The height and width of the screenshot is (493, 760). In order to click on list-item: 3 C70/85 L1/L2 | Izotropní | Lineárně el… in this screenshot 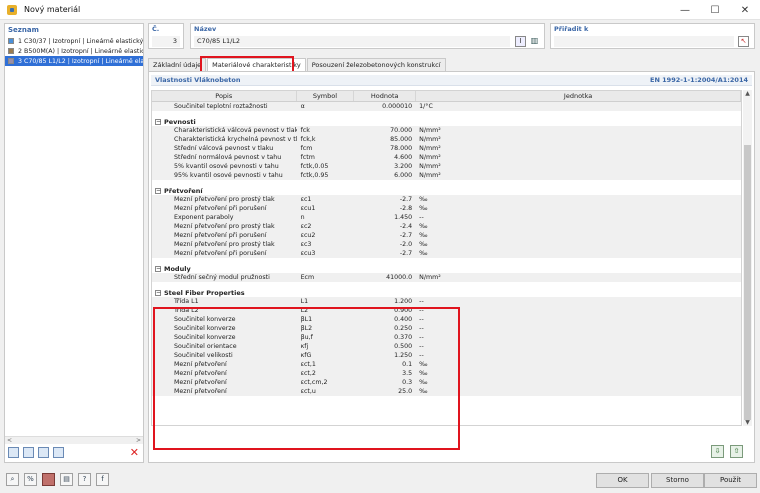, I will do `click(74, 61)`.